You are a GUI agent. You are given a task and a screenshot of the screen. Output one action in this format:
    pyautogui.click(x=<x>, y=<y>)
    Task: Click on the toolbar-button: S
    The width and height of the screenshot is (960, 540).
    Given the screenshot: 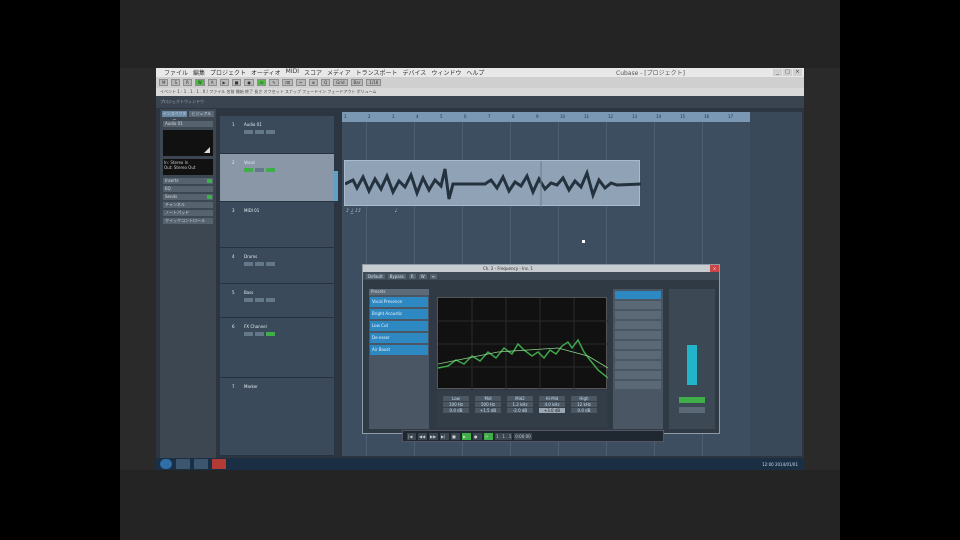 What is the action you would take?
    pyautogui.click(x=175, y=82)
    